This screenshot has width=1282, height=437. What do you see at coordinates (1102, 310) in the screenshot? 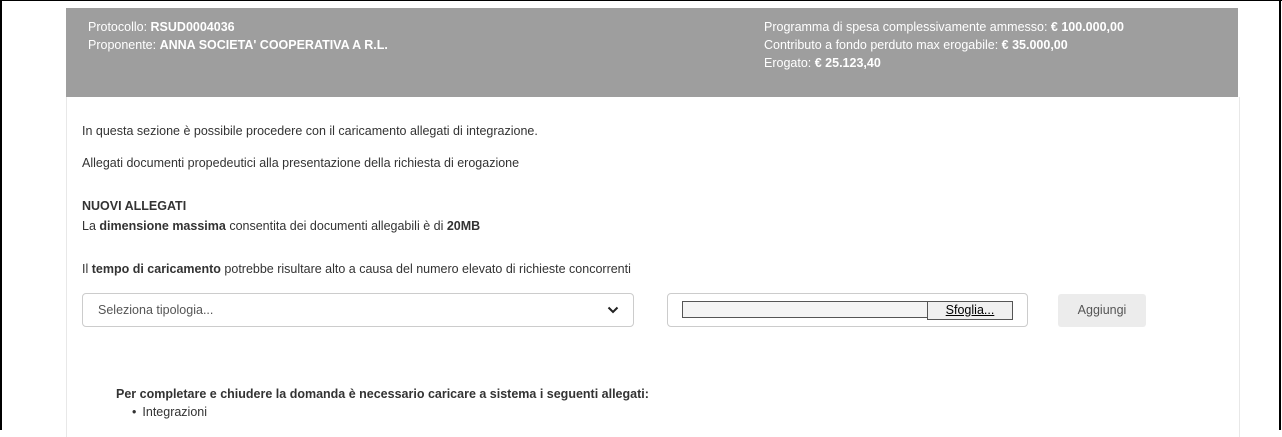
I see `add-attachment-button: Aggiungi` at bounding box center [1102, 310].